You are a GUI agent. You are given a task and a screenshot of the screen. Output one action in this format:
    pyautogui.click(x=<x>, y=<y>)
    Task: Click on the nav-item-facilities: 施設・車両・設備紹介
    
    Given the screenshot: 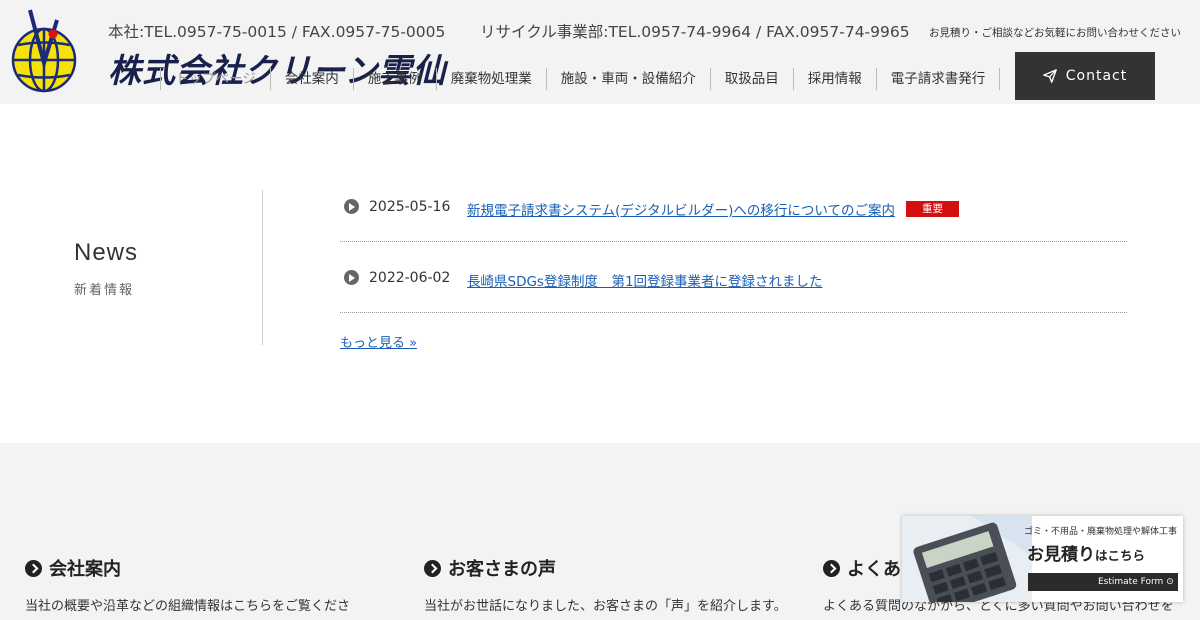 What is the action you would take?
    pyautogui.click(x=627, y=79)
    